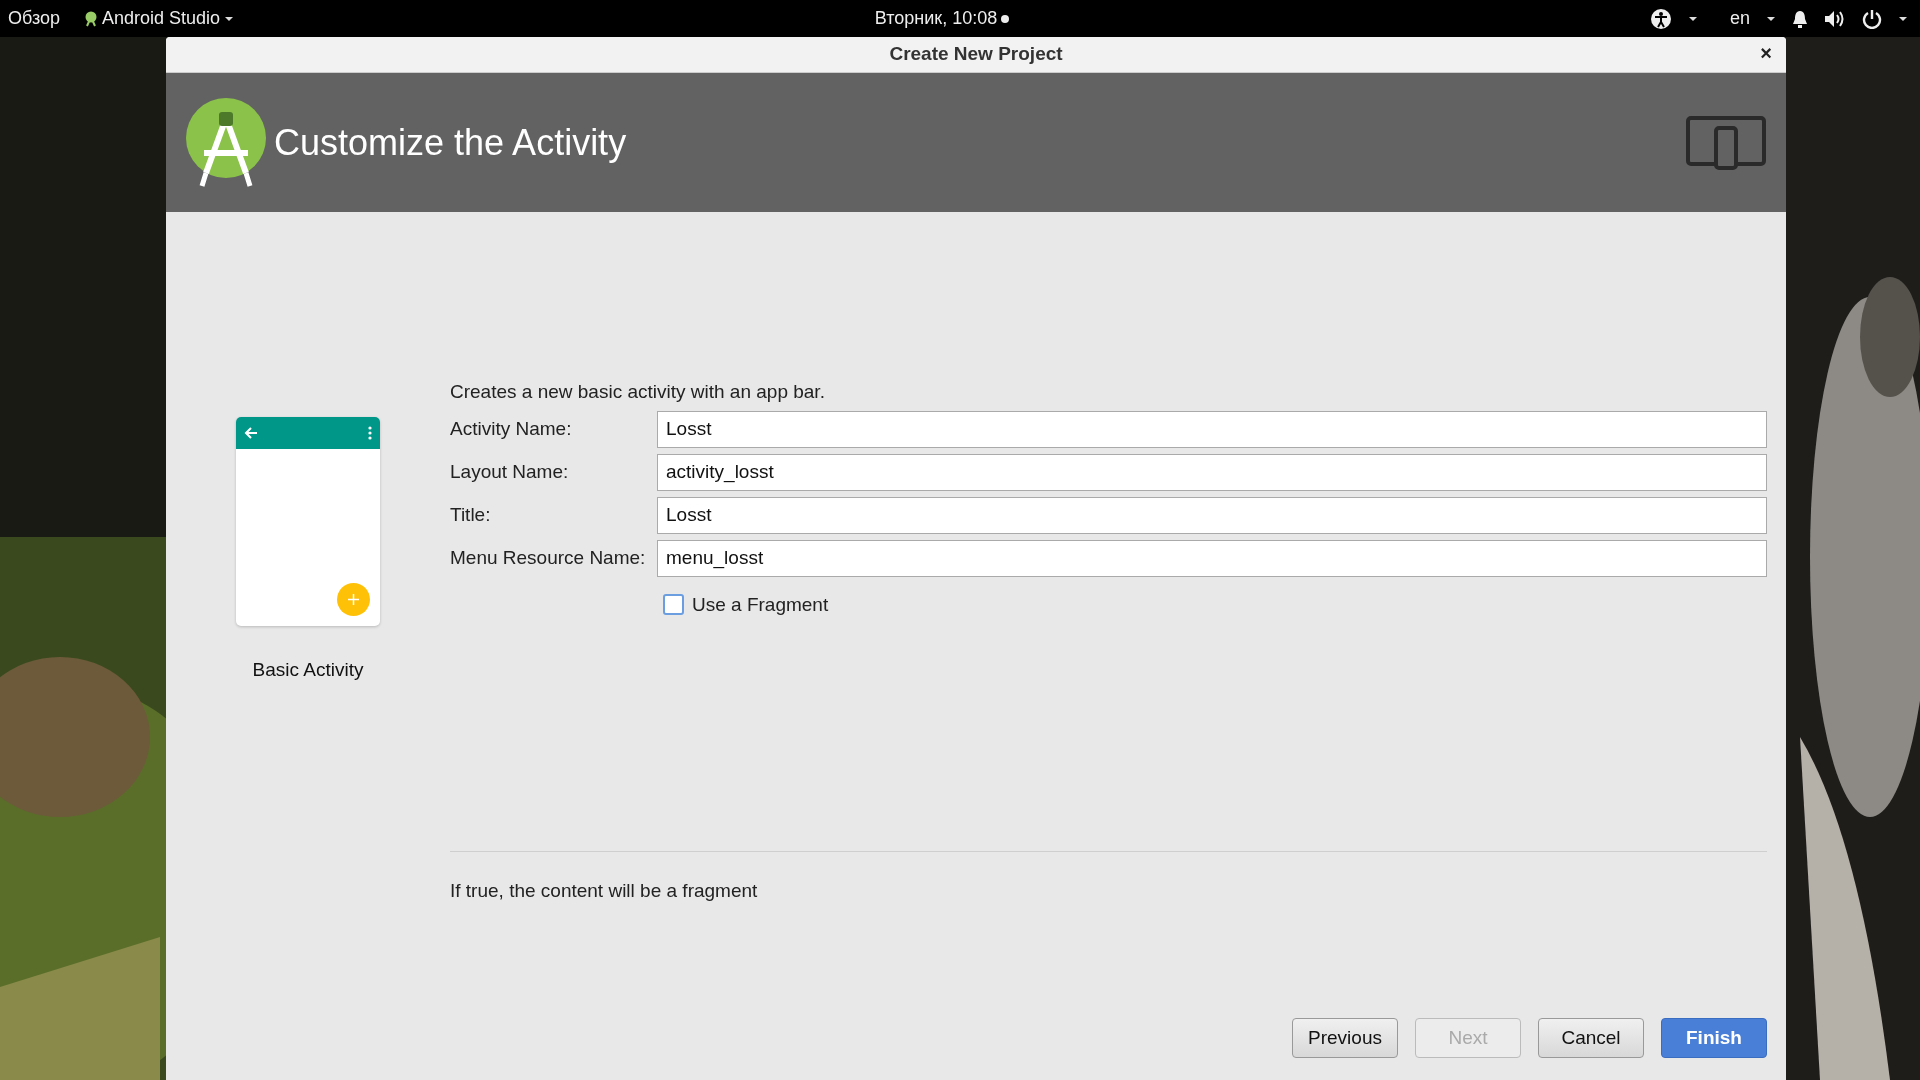 Image resolution: width=1920 pixels, height=1080 pixels. I want to click on field-label: Title:, so click(471, 514).